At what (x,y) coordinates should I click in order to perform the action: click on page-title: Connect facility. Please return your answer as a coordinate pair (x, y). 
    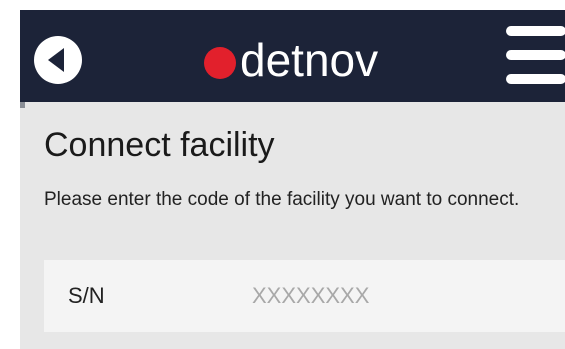
    Looking at the image, I should click on (159, 145).